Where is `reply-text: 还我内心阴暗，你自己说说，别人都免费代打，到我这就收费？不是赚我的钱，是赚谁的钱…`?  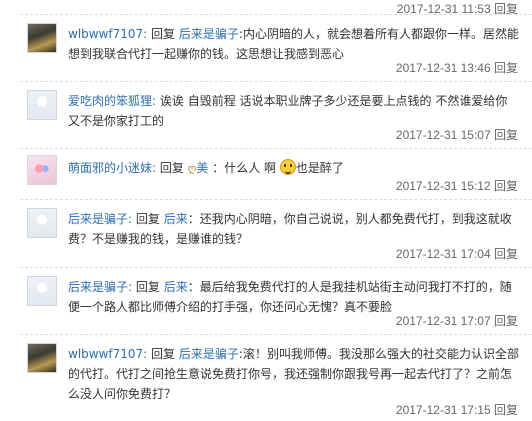
reply-text: 还我内心阴暗，你自己说说，别人都免费代打，到我这就收费？不是赚我的钱，是赚谁的钱… is located at coordinates (290, 229).